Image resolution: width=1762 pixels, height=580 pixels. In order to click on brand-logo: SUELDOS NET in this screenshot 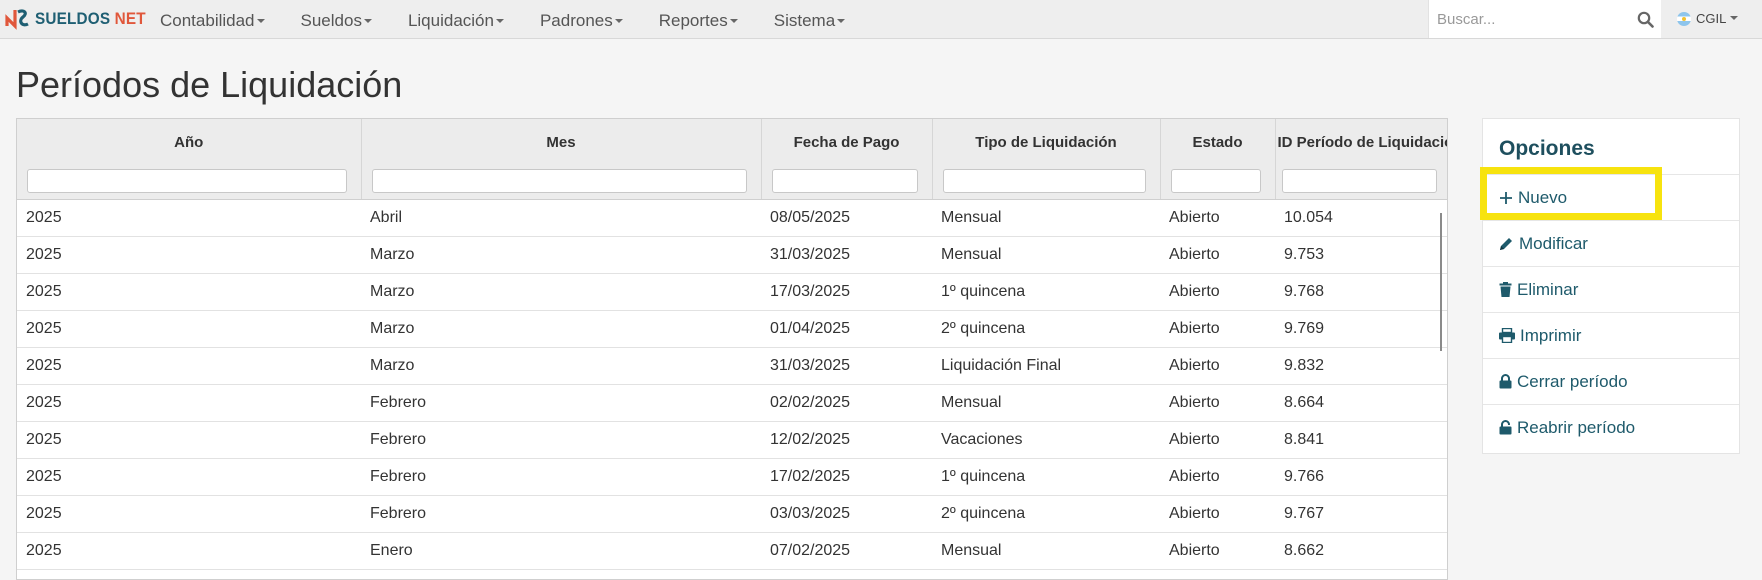, I will do `click(81, 19)`.